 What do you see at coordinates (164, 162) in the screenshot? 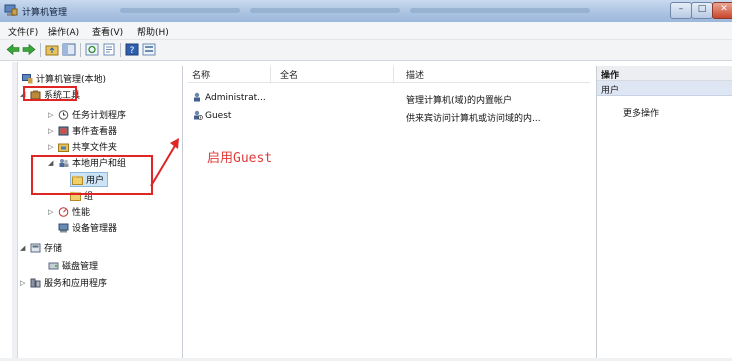
I see `annotation-arrow` at bounding box center [164, 162].